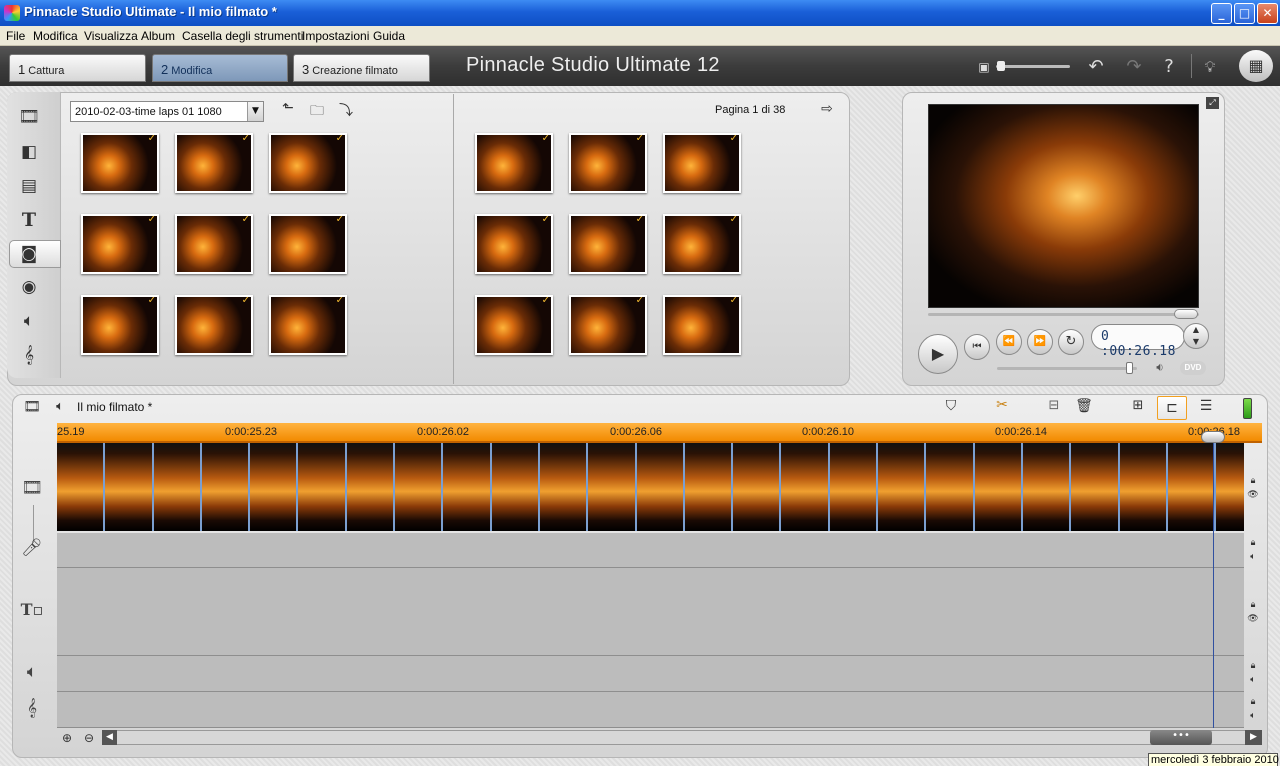  What do you see at coordinates (951, 408) in the screenshot?
I see `marker-icon: ⛉` at bounding box center [951, 408].